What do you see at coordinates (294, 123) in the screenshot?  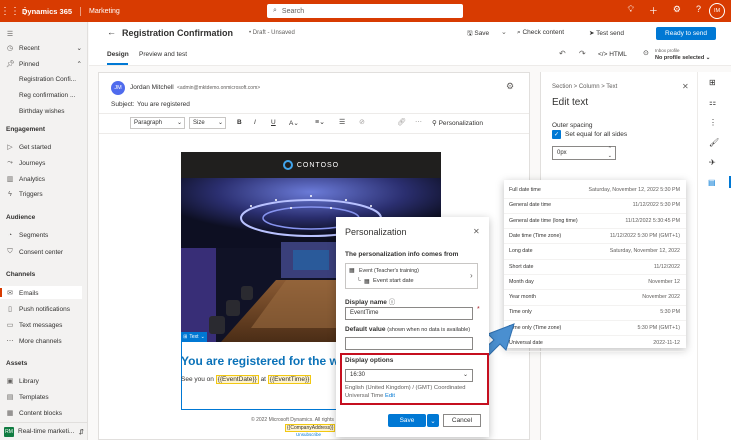 I see `font-color-icon: A⌄` at bounding box center [294, 123].